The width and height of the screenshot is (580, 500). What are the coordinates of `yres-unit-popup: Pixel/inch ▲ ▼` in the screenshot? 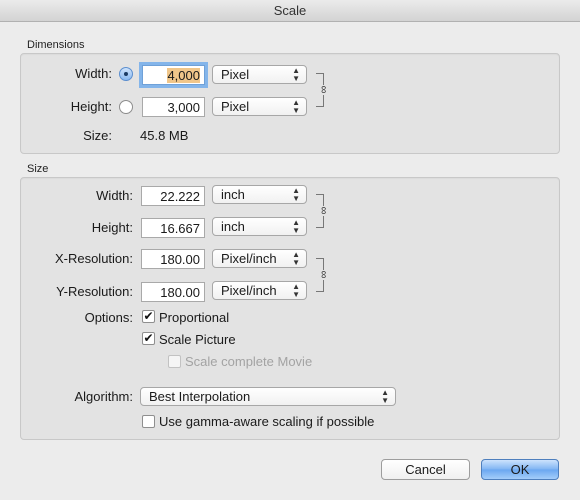 It's located at (259, 290).